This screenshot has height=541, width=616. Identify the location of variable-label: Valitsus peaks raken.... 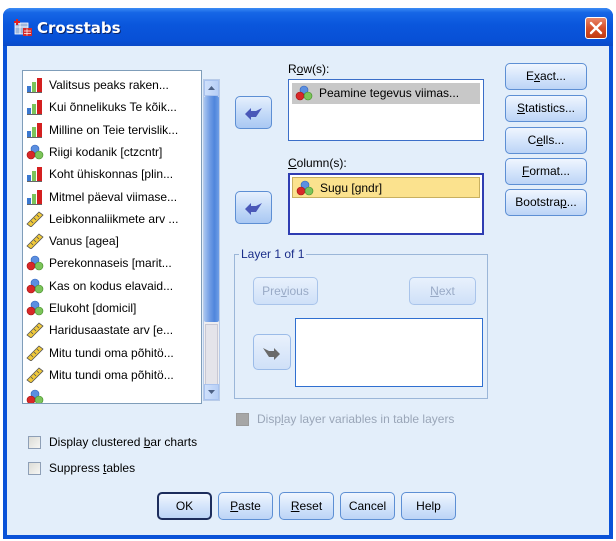
(109, 85).